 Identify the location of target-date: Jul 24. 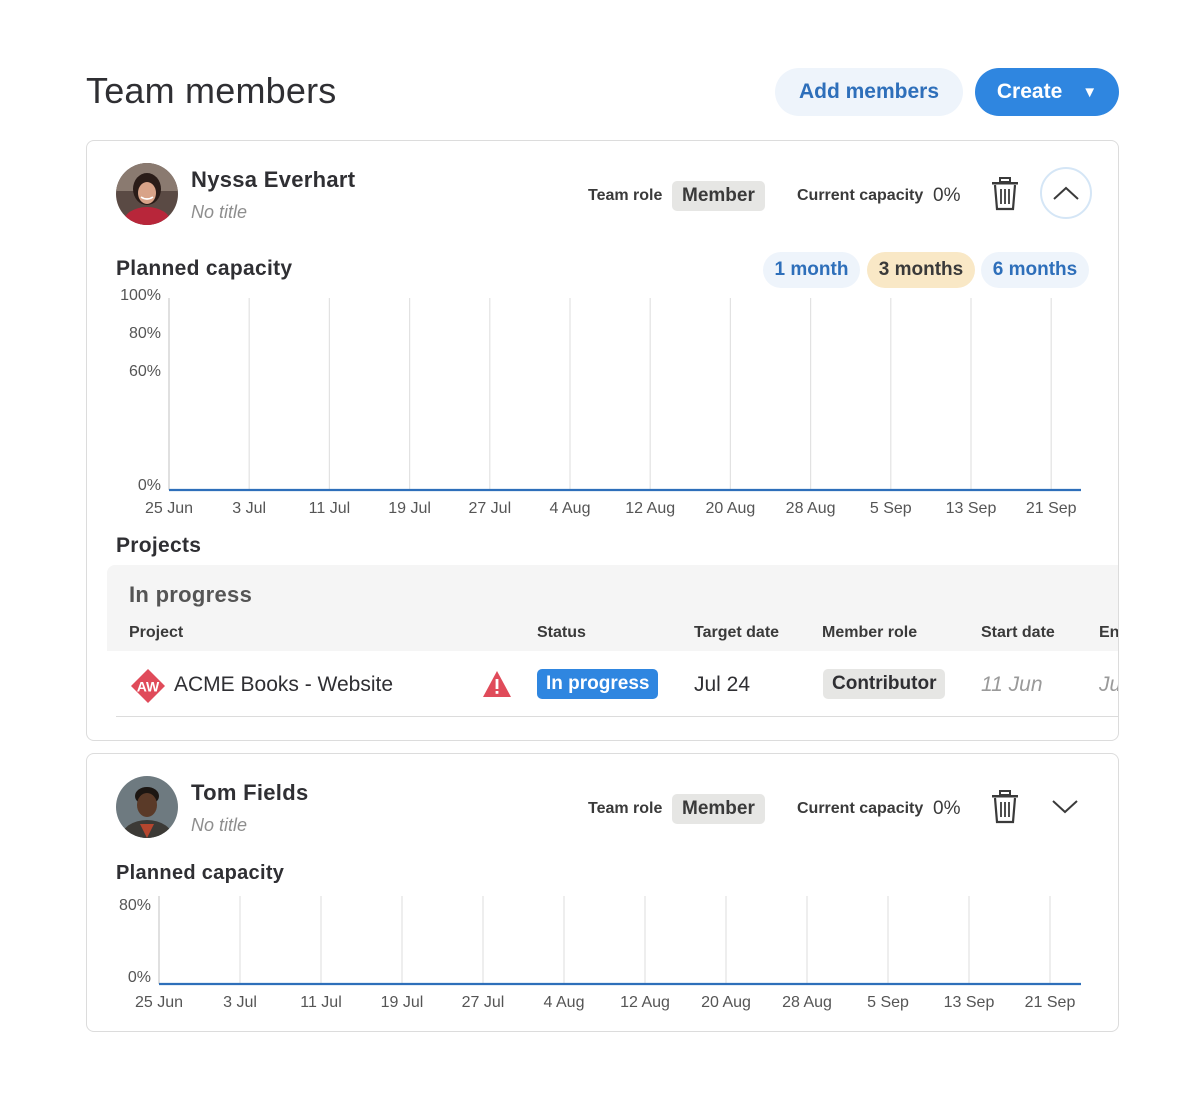
(722, 684).